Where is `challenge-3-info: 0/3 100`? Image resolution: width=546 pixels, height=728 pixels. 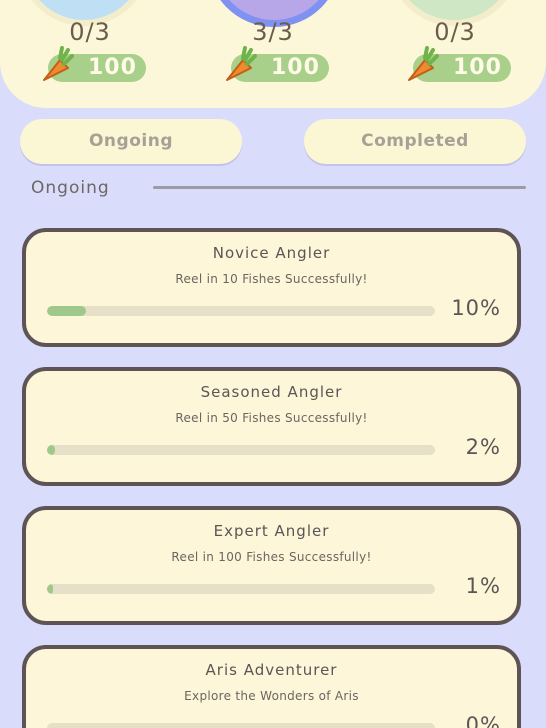 challenge-3-info: 0/3 100 is located at coordinates (455, 50).